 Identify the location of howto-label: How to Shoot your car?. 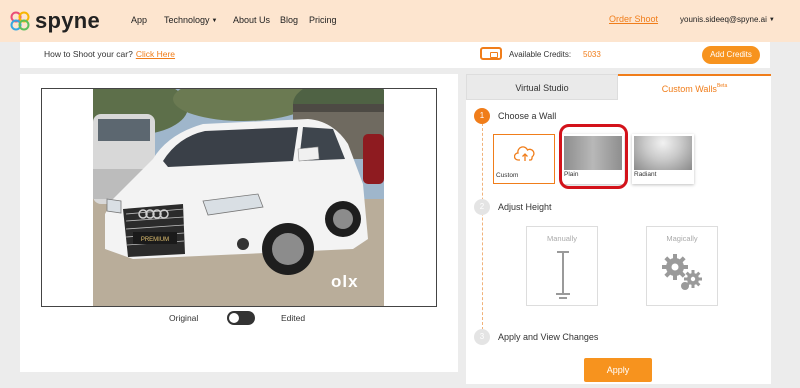
(88, 54).